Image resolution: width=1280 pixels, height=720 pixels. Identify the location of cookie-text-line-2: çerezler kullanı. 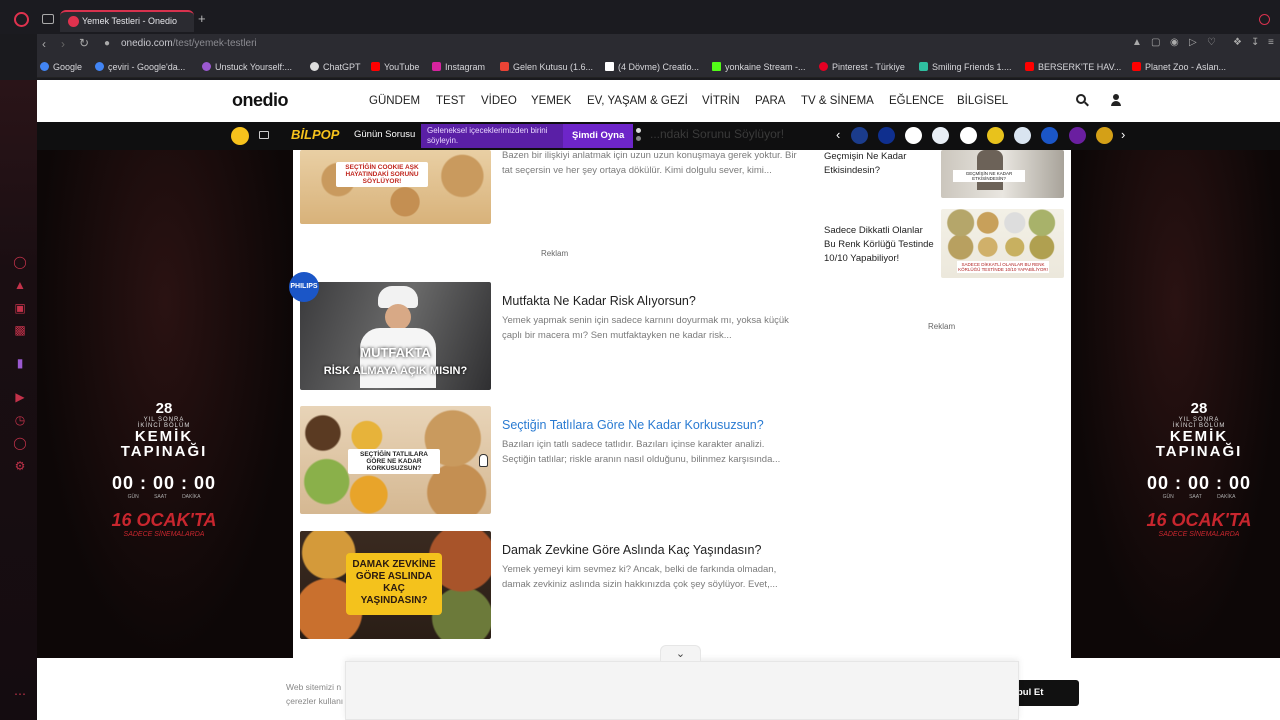
(315, 701).